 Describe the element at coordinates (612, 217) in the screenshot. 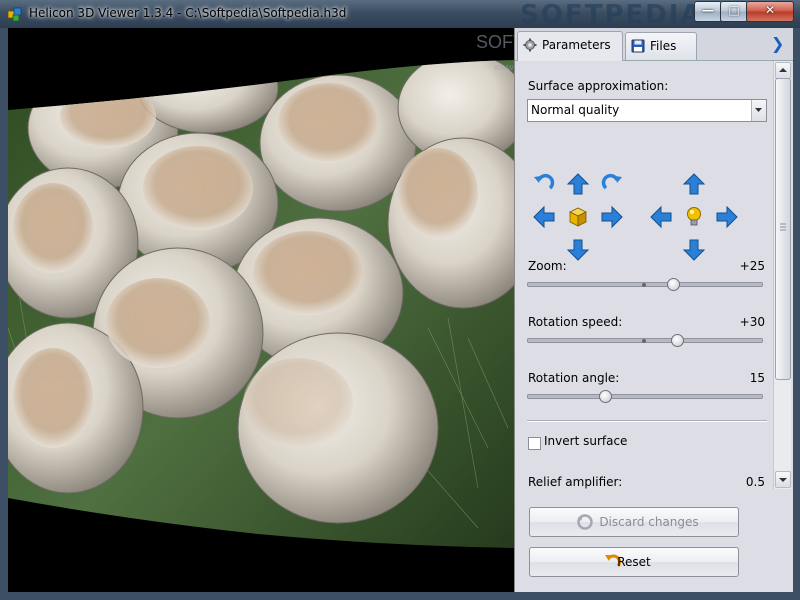

I see `arrow-right-icon` at that location.